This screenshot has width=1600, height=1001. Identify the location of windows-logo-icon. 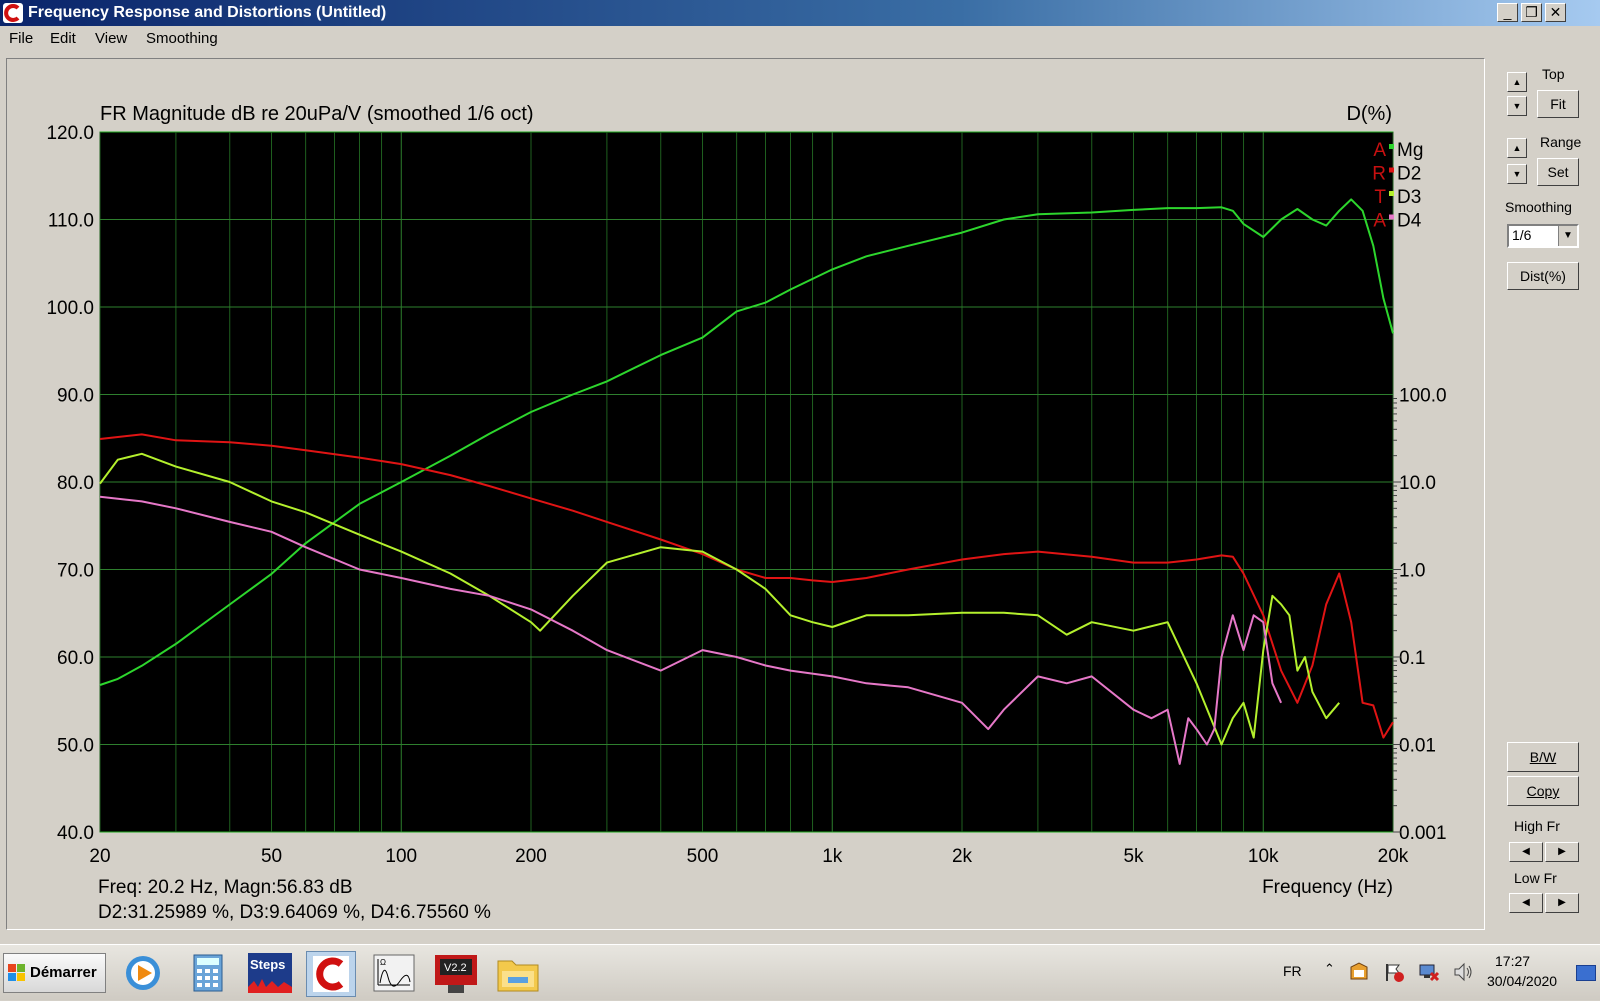
(16, 972).